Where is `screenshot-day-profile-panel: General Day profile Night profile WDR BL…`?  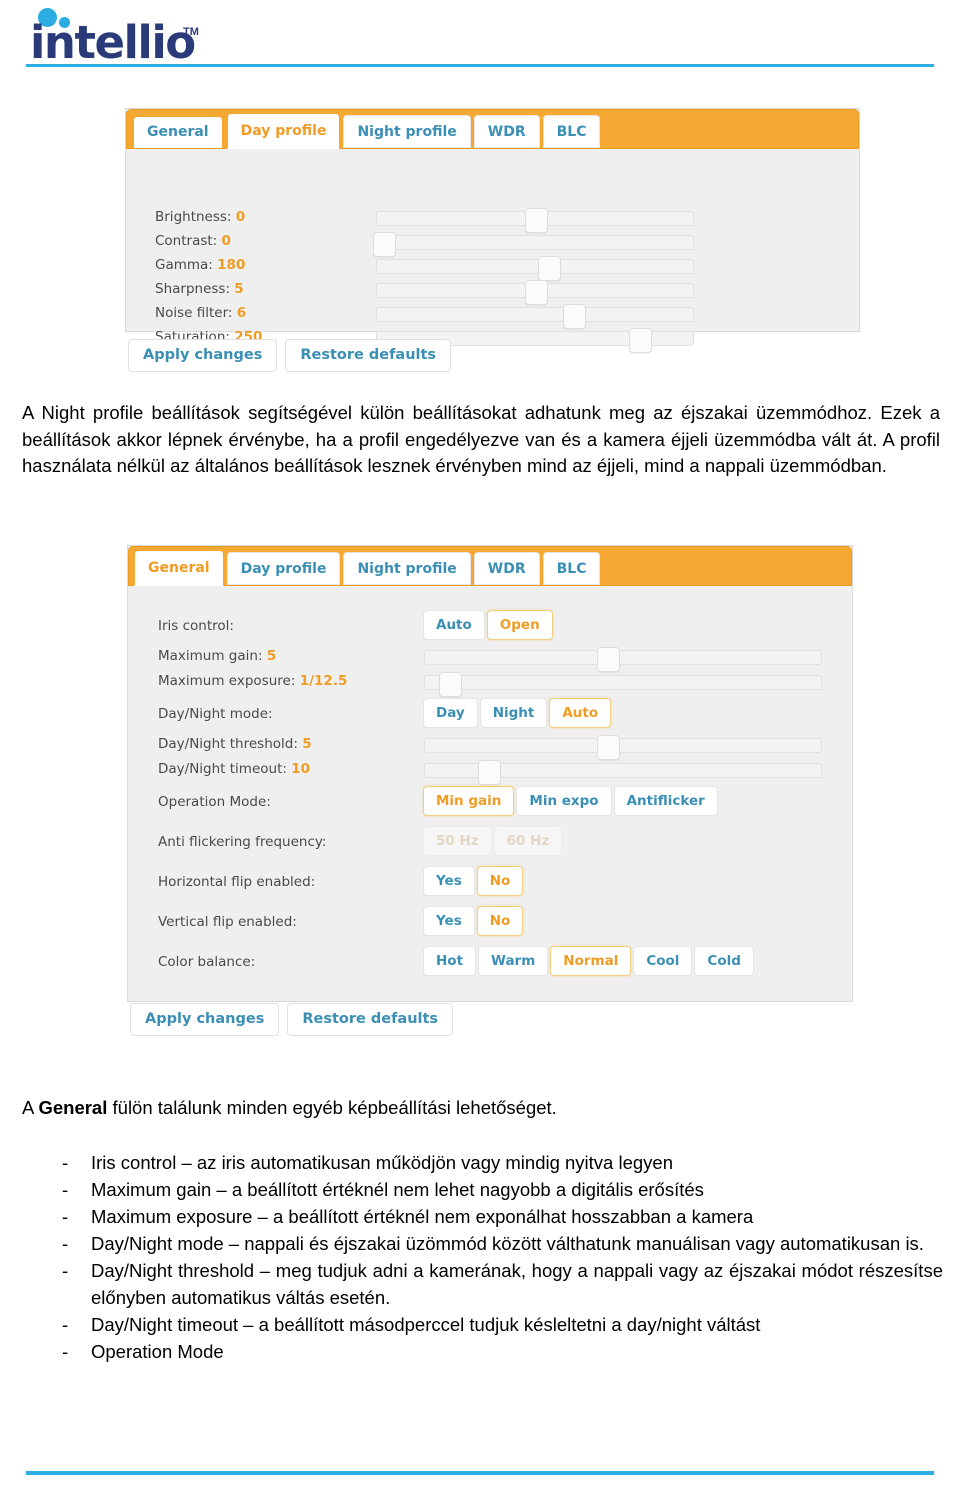 screenshot-day-profile-panel: General Day profile Night profile WDR BL… is located at coordinates (492, 230).